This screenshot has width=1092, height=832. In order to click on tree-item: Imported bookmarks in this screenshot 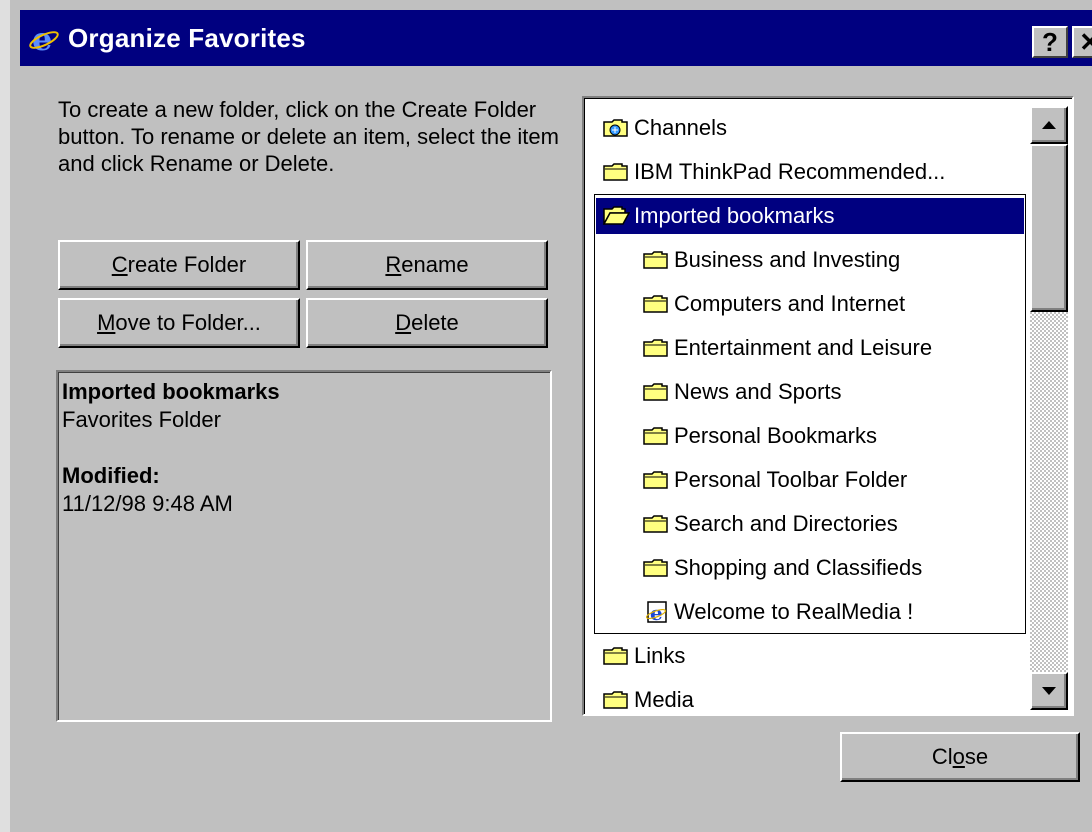, I will do `click(810, 216)`.